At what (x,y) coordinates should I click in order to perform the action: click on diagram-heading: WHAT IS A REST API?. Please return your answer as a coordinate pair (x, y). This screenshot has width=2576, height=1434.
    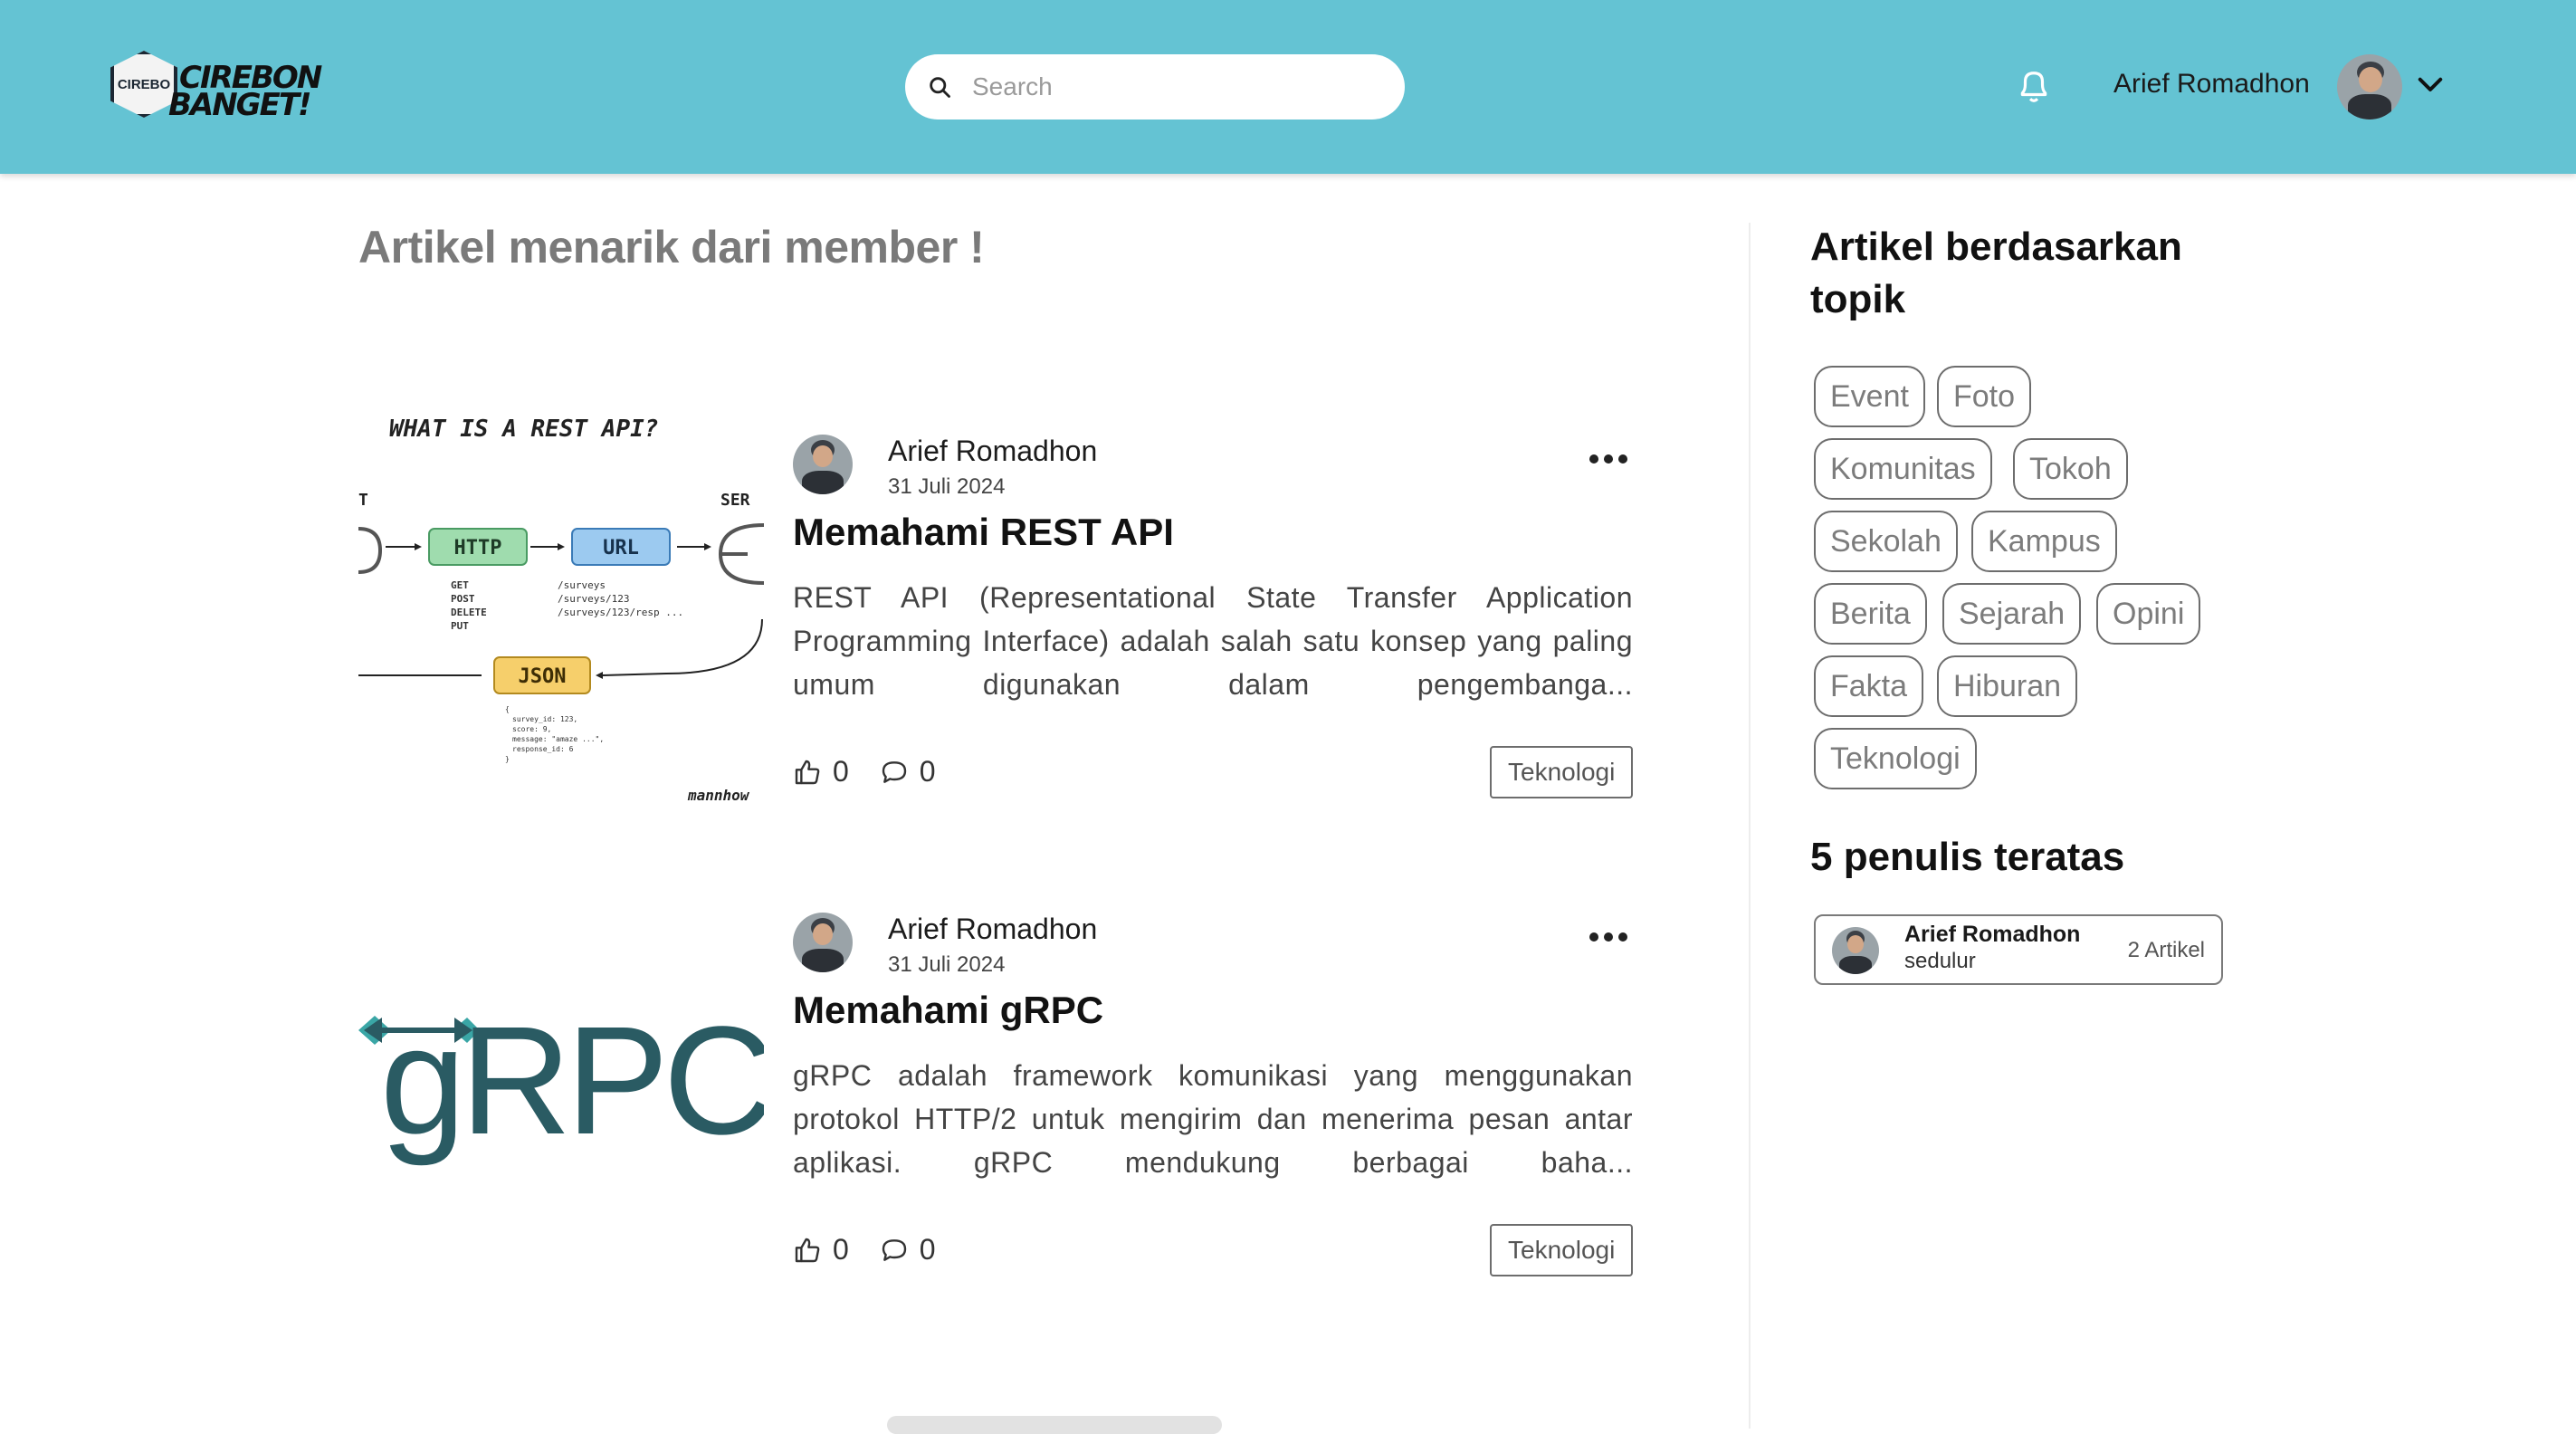
    Looking at the image, I should click on (523, 429).